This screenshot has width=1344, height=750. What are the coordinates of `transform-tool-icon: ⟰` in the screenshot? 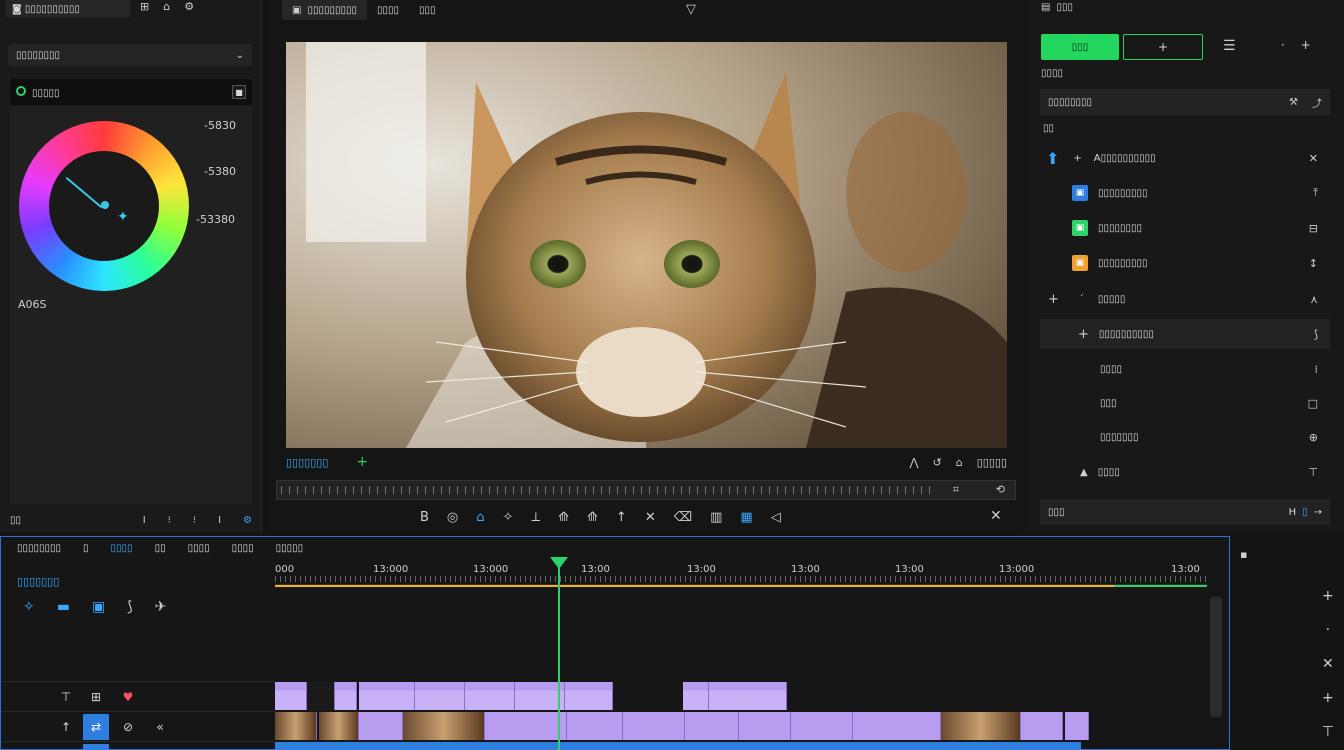 It's located at (563, 517).